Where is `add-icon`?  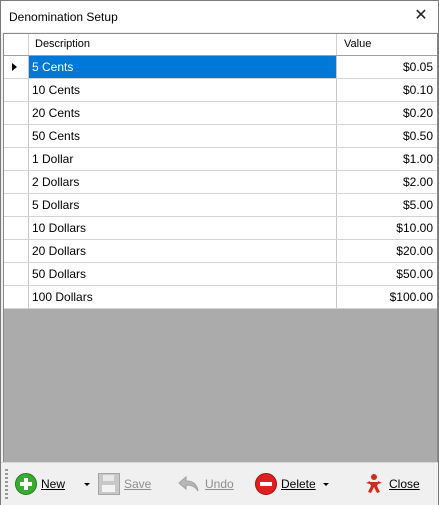 add-icon is located at coordinates (26, 484).